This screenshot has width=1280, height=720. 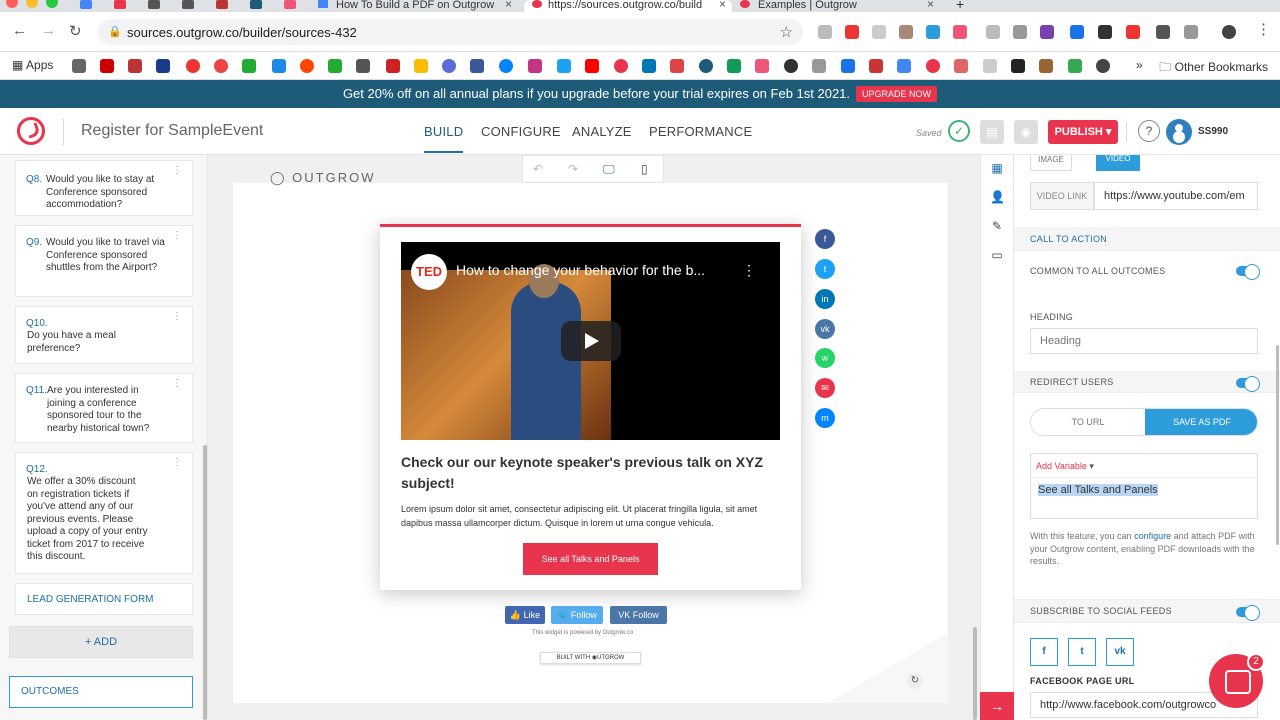 I want to click on browser-menu-icon: ⋮, so click(x=1263, y=29).